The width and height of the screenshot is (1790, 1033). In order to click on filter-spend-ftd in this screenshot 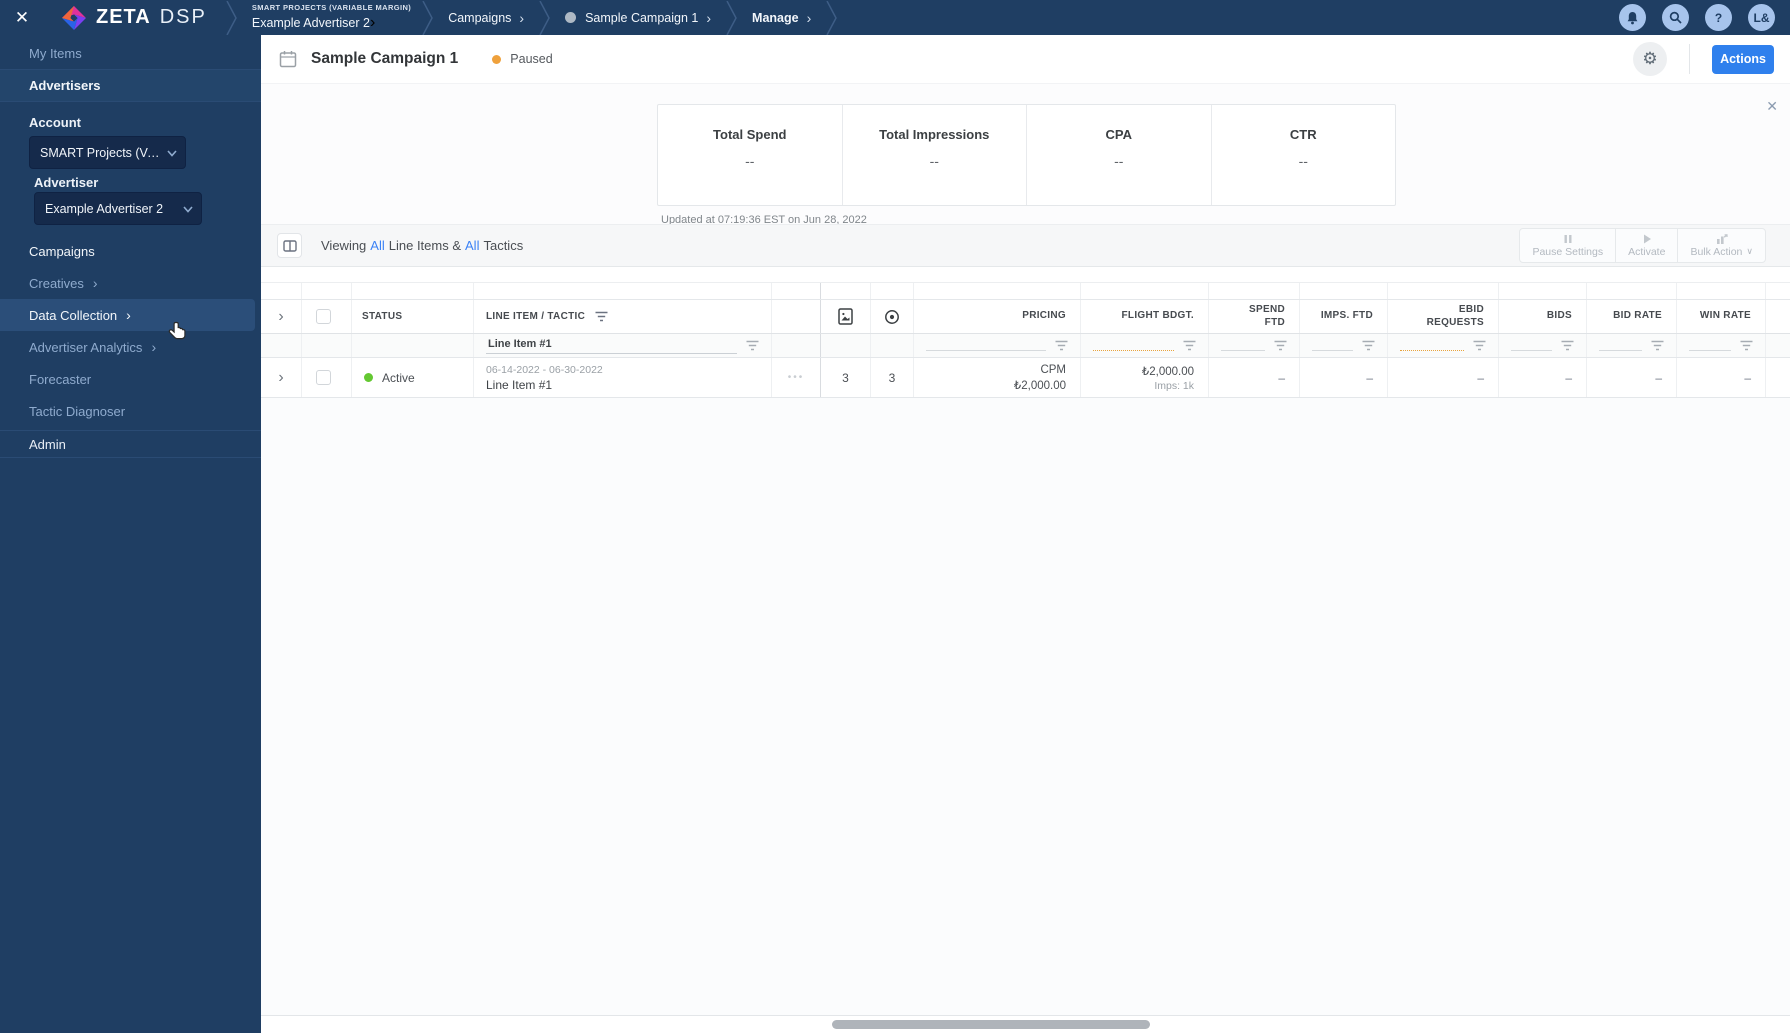, I will do `click(1254, 345)`.